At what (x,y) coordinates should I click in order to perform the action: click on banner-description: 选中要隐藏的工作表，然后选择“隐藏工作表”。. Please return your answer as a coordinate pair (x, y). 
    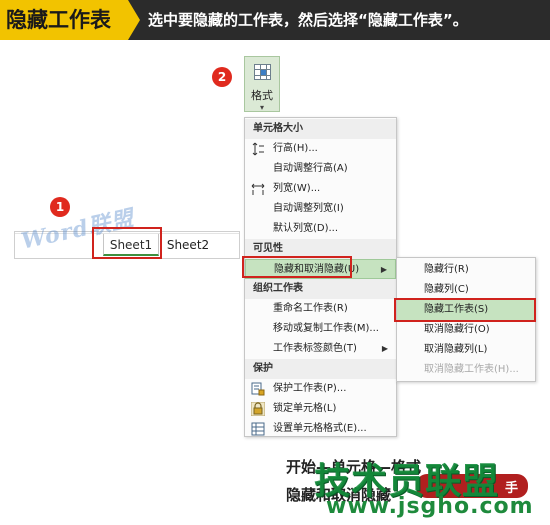
    Looking at the image, I should click on (308, 20).